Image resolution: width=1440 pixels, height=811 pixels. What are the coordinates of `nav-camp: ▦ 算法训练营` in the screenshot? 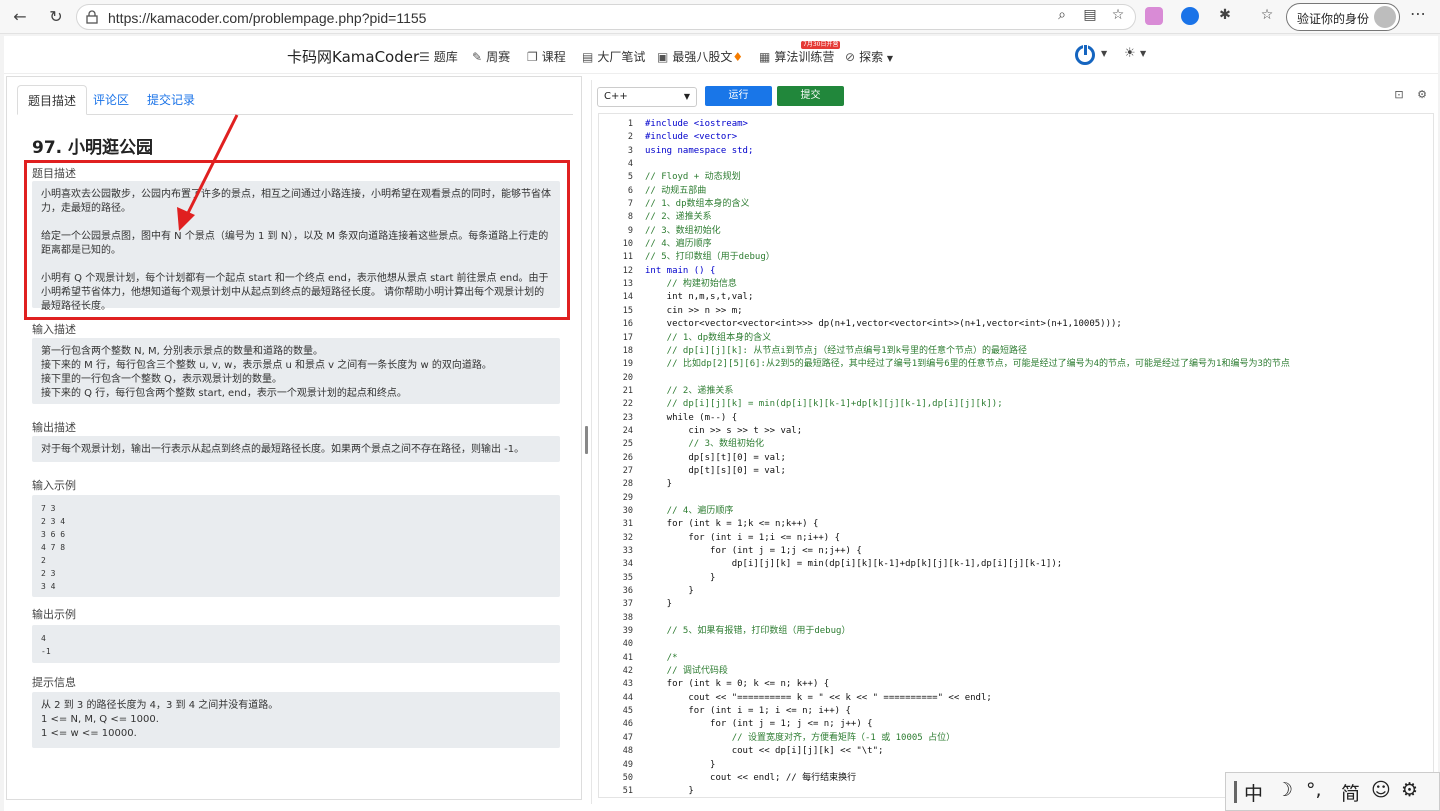 It's located at (796, 56).